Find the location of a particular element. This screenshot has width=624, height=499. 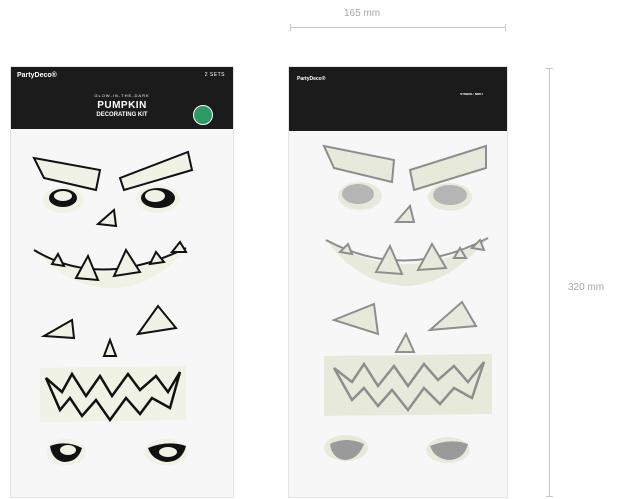

front-small-nose is located at coordinates (110, 347).